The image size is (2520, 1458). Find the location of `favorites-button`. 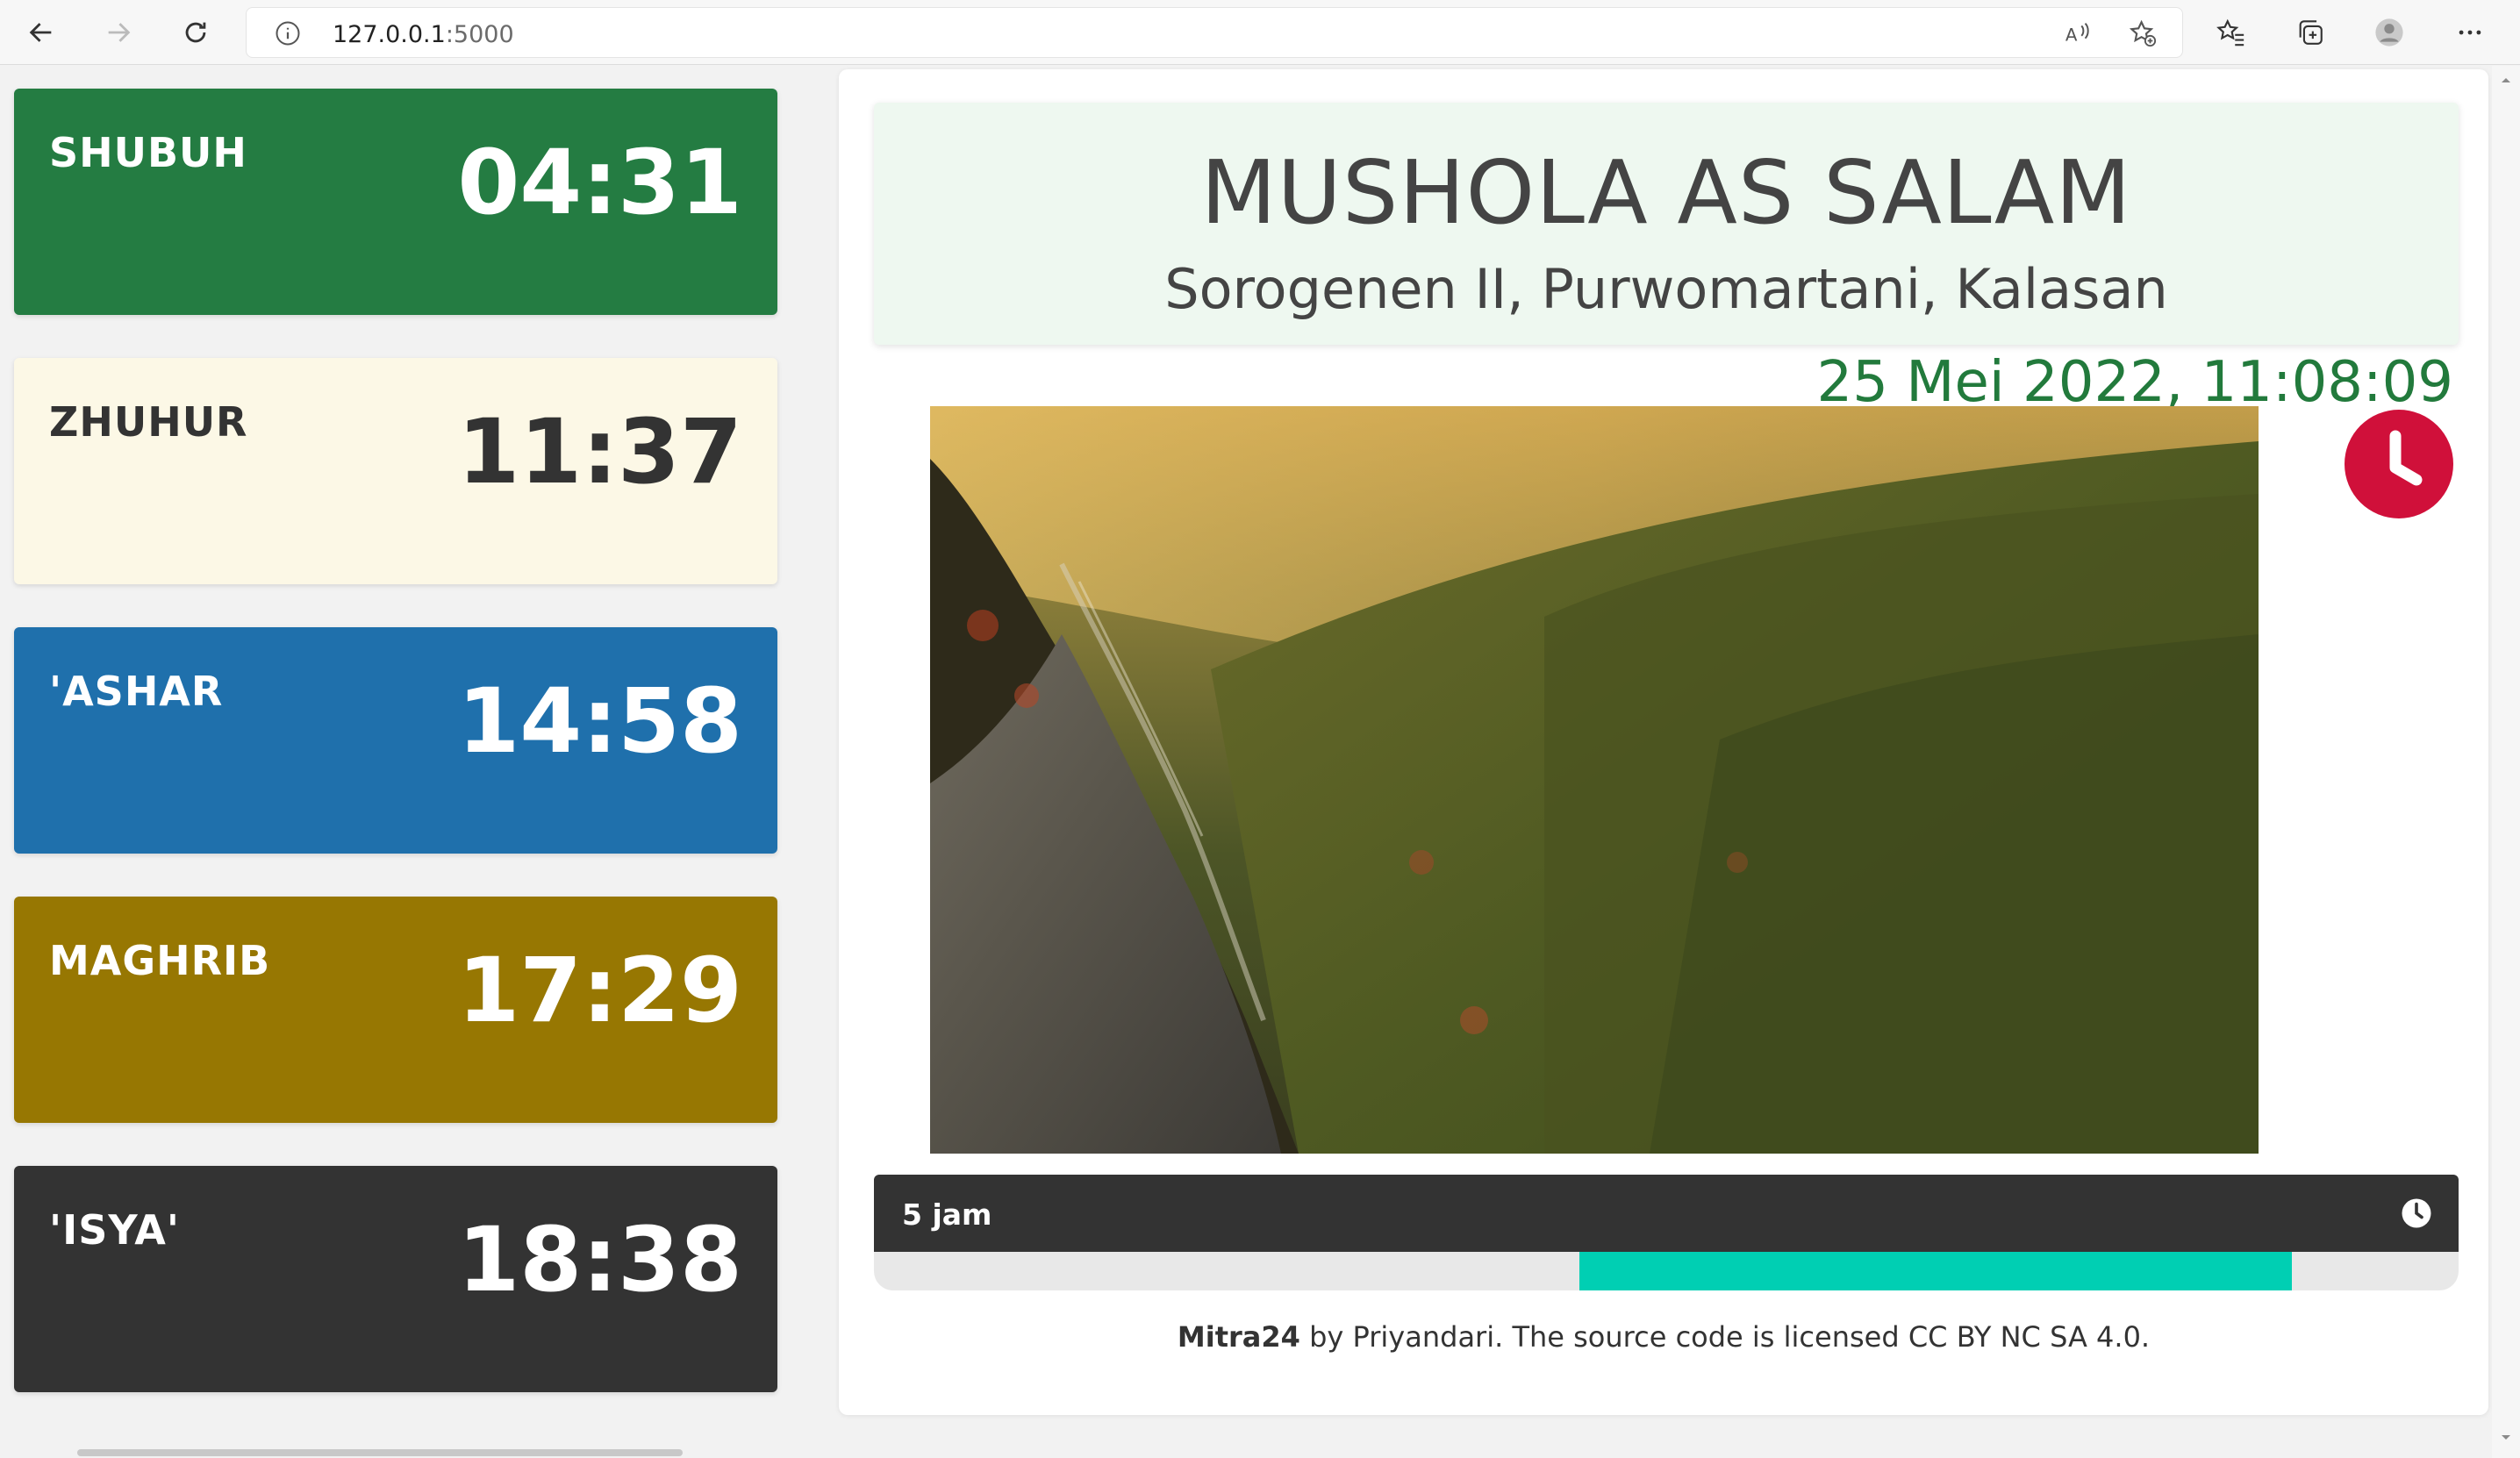

favorites-button is located at coordinates (2231, 33).